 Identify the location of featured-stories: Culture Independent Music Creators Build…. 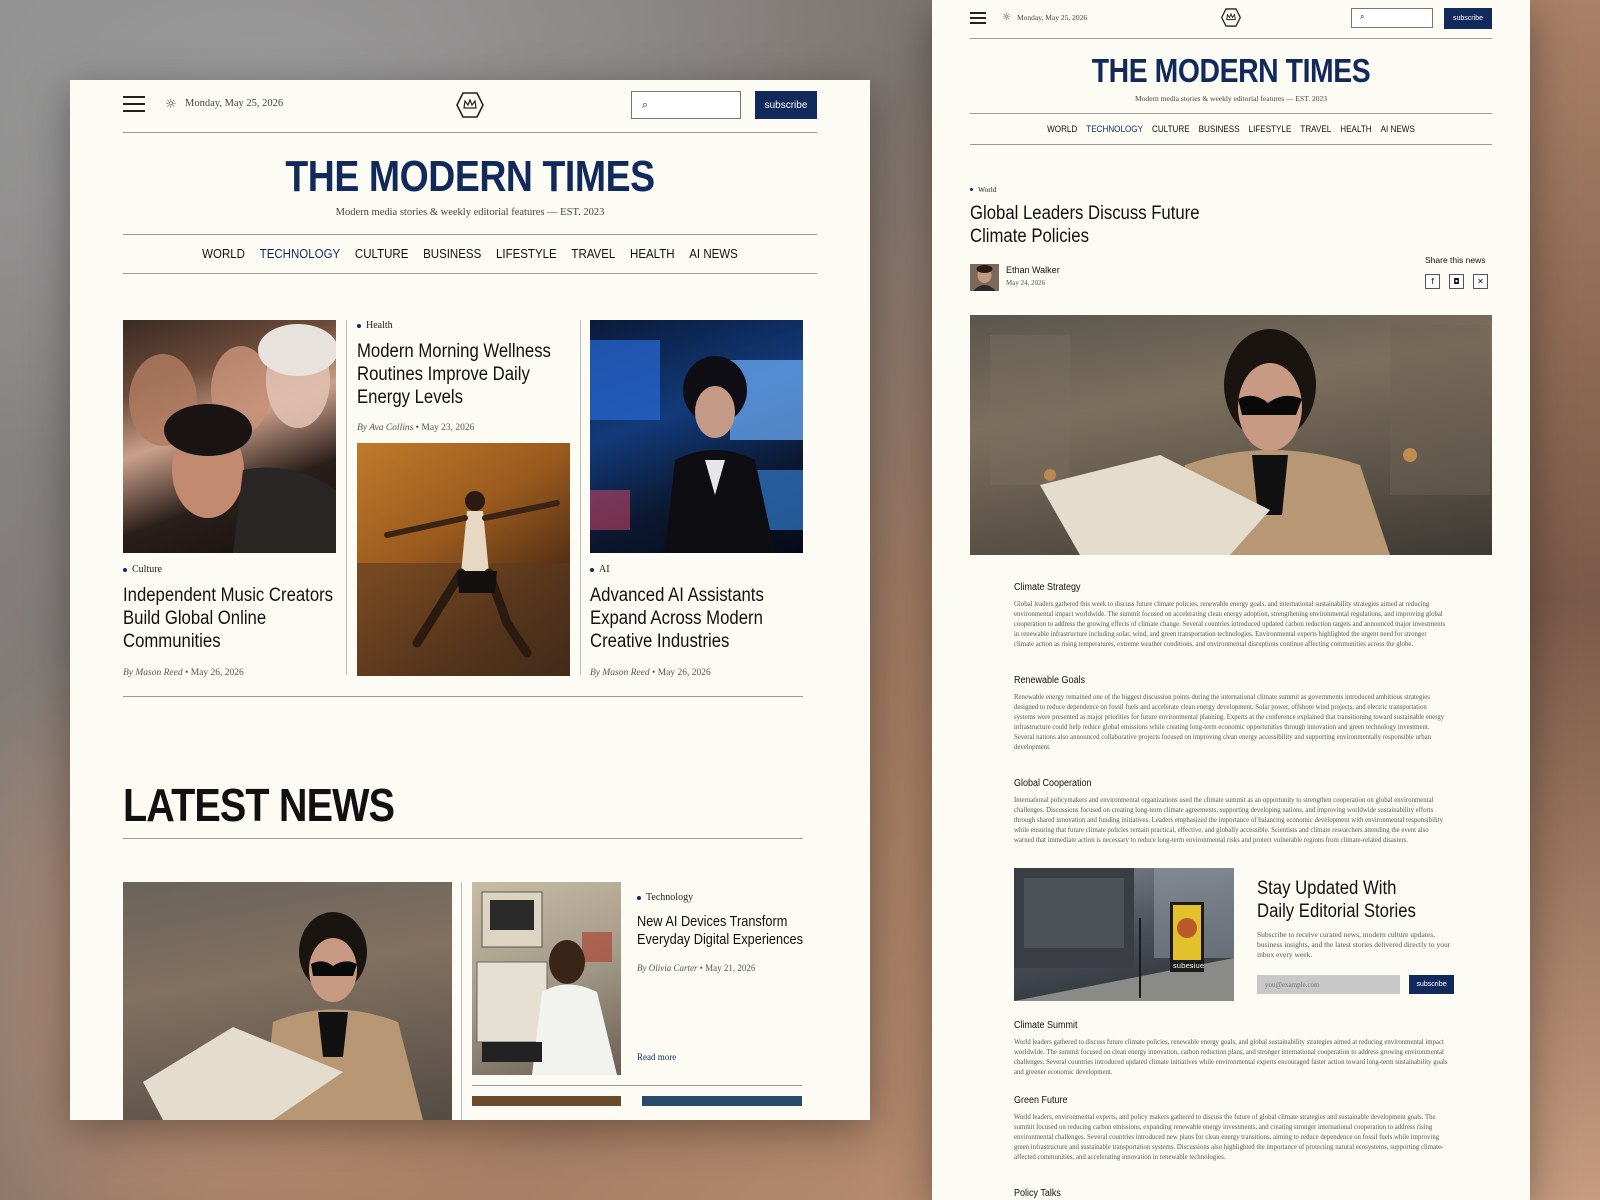
(470, 500).